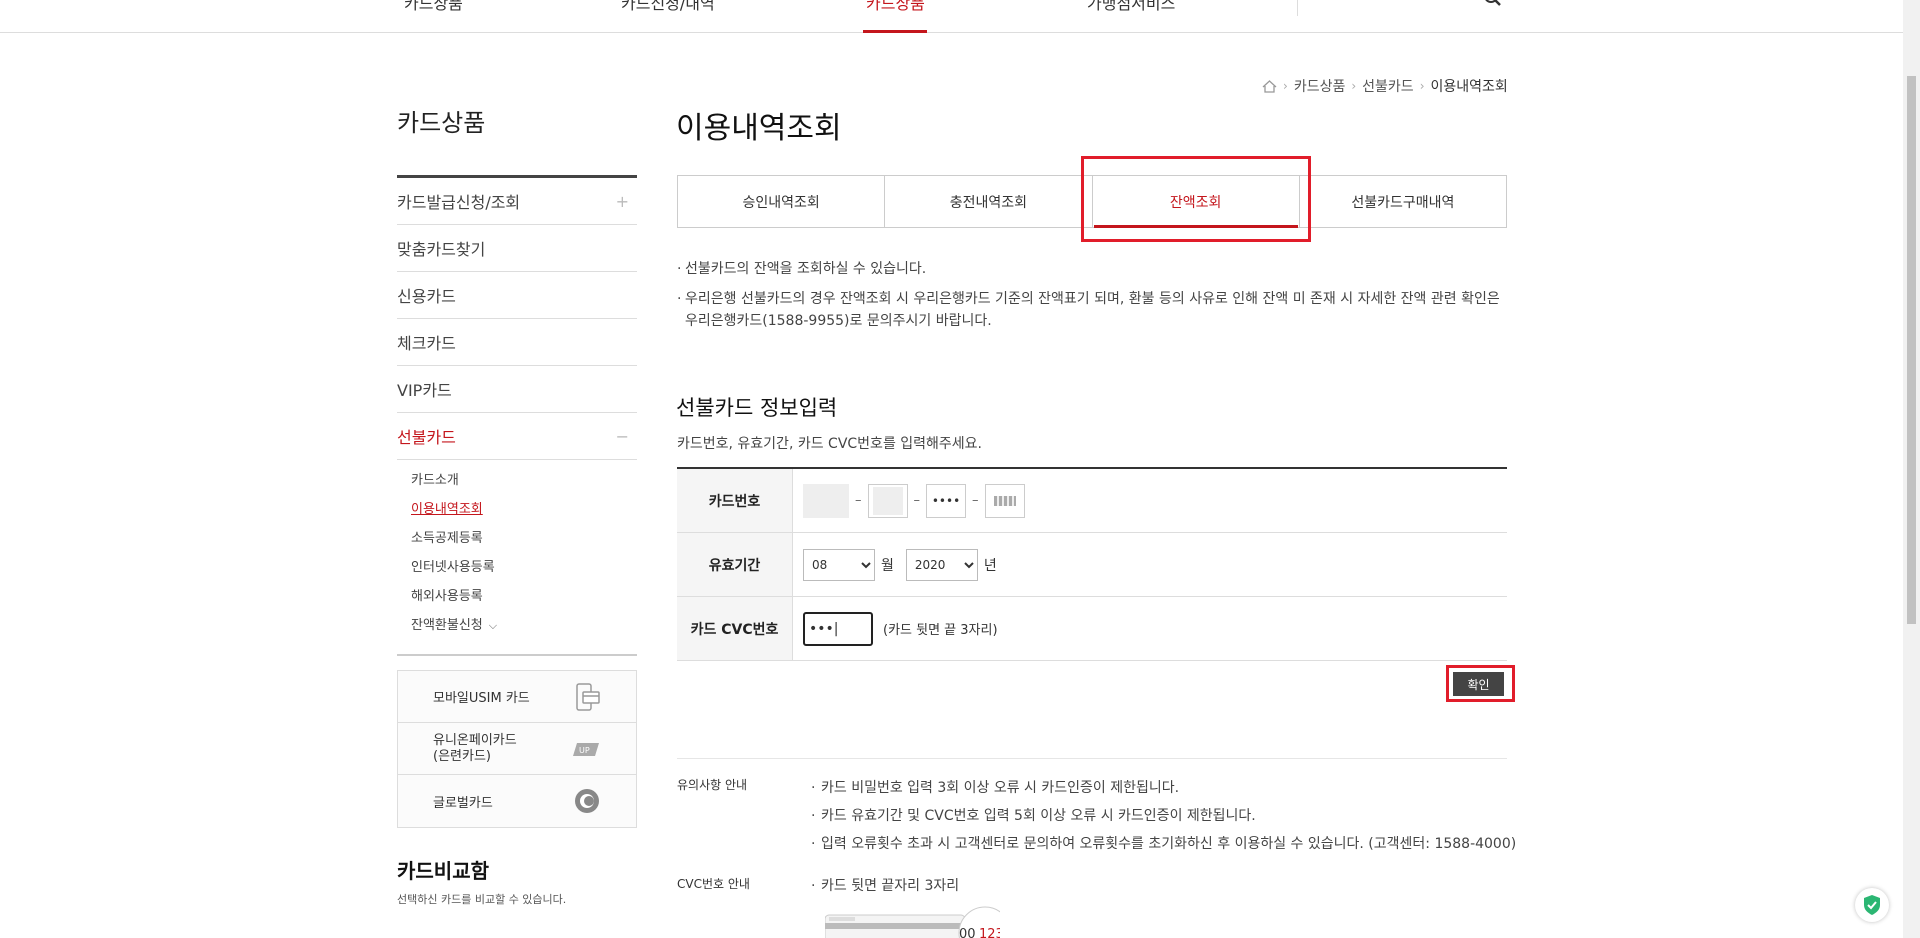  What do you see at coordinates (940, 630) in the screenshot?
I see `cvc-hint: (카드 뒷면 끝 3자리)` at bounding box center [940, 630].